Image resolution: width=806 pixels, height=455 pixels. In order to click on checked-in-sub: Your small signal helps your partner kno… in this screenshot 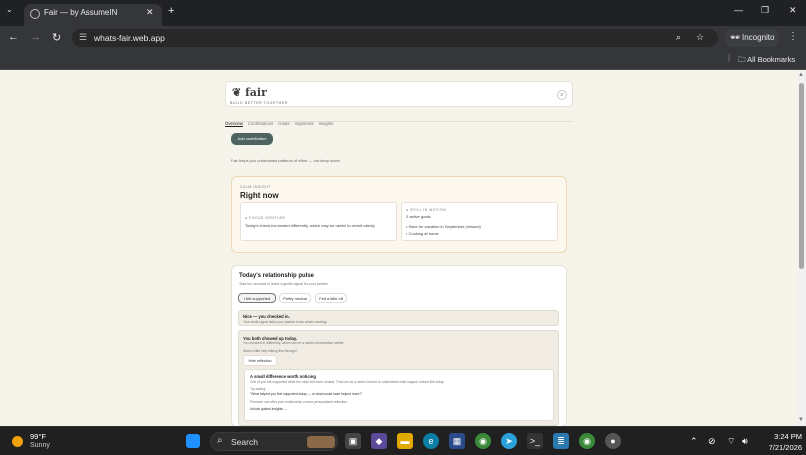, I will do `click(285, 322)`.